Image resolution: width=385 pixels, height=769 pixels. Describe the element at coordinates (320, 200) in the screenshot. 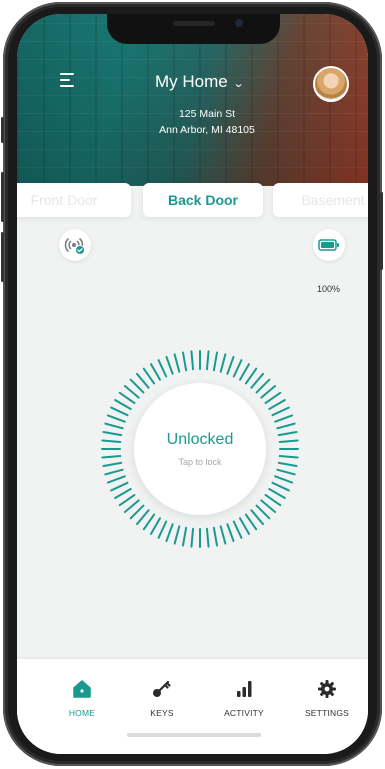

I see `door-tab-basement: Basement` at that location.